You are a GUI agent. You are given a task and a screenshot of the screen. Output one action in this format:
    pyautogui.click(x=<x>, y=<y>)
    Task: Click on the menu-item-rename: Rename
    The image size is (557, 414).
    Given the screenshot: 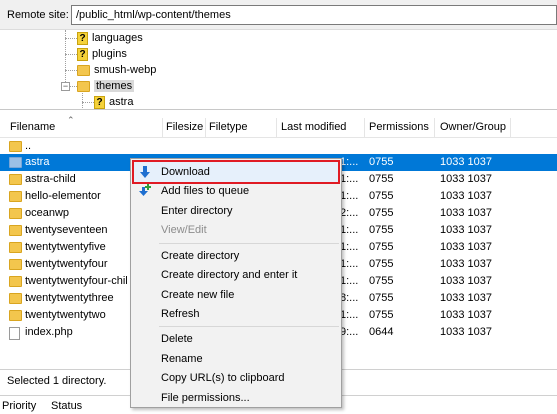 What is the action you would take?
    pyautogui.click(x=236, y=359)
    